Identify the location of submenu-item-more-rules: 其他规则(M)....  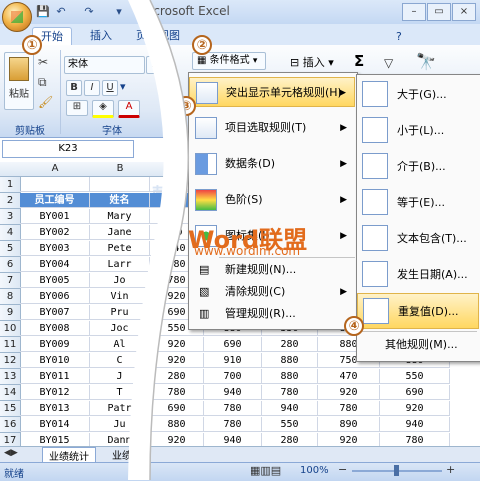
(418, 345).